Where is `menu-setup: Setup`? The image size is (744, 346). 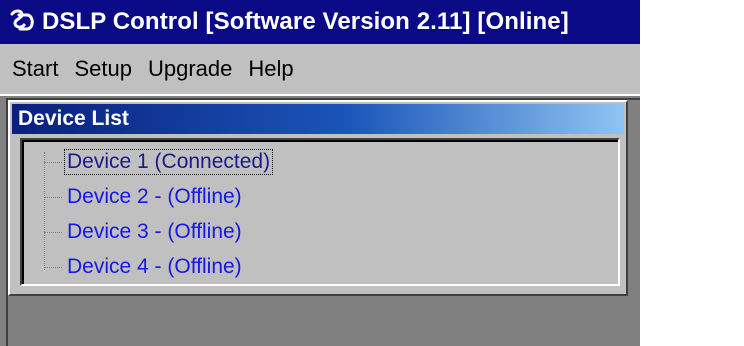 menu-setup: Setup is located at coordinates (103, 69).